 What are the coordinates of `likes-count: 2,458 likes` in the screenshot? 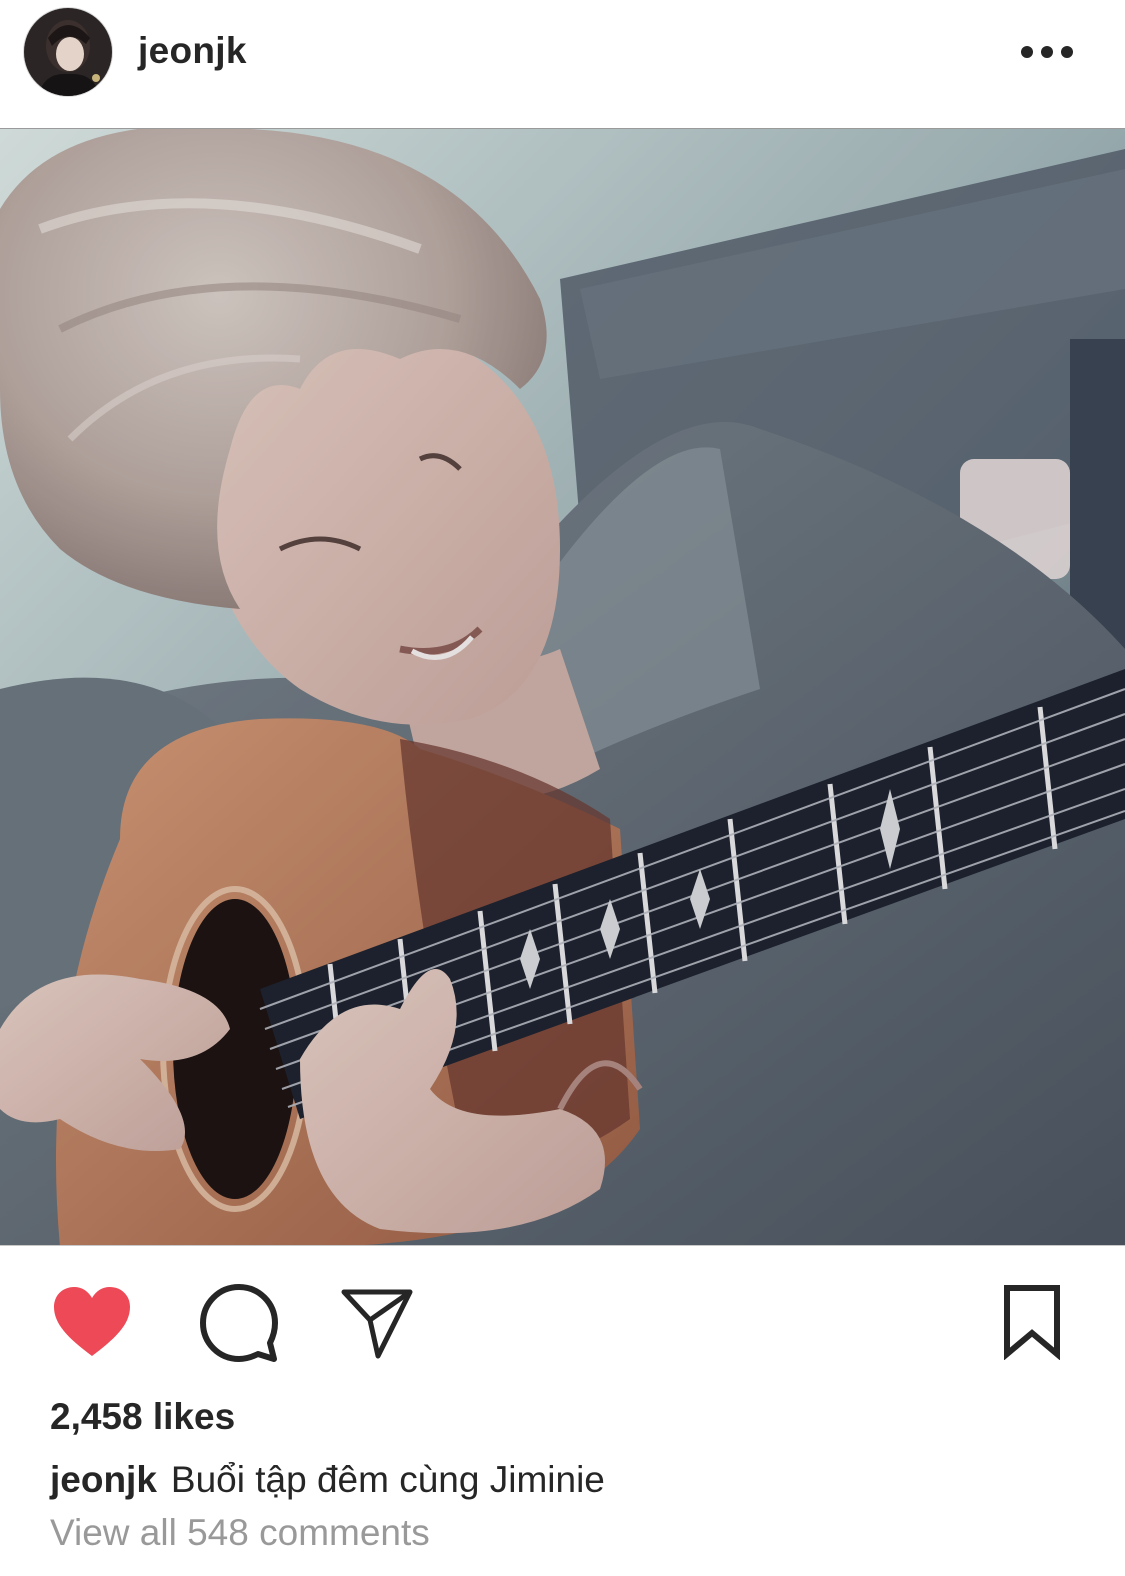 It's located at (142, 1417).